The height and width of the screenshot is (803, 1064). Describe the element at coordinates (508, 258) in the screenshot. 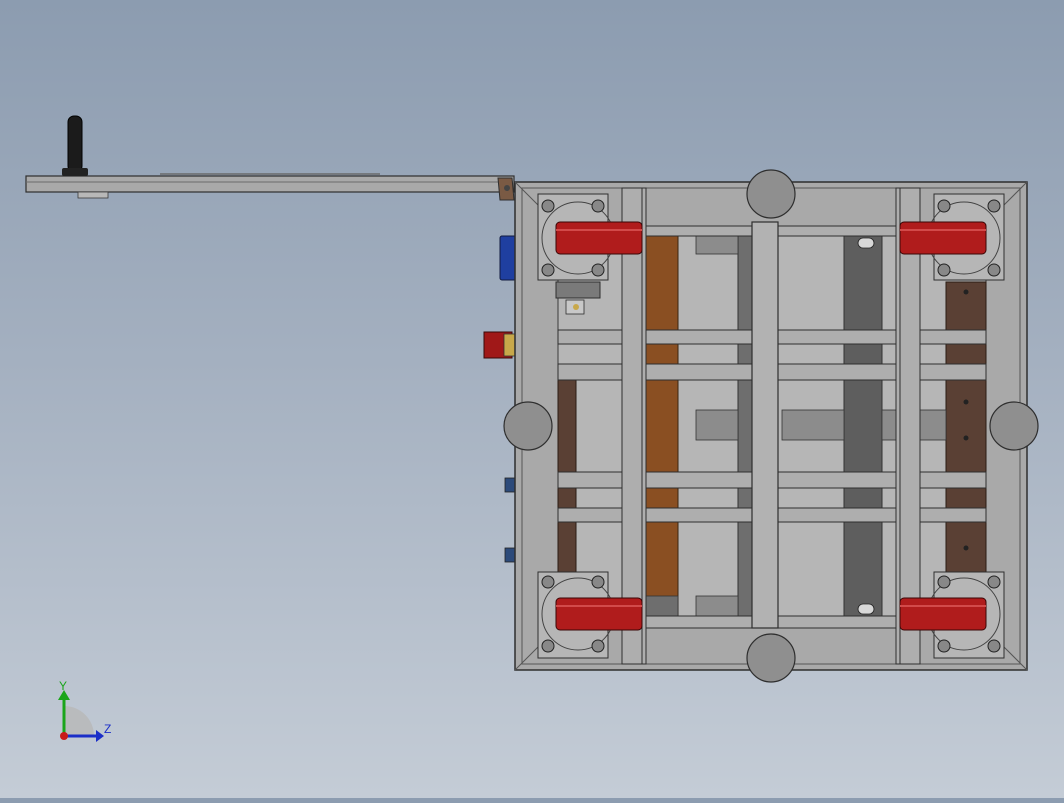

I see `blue-control-box` at that location.